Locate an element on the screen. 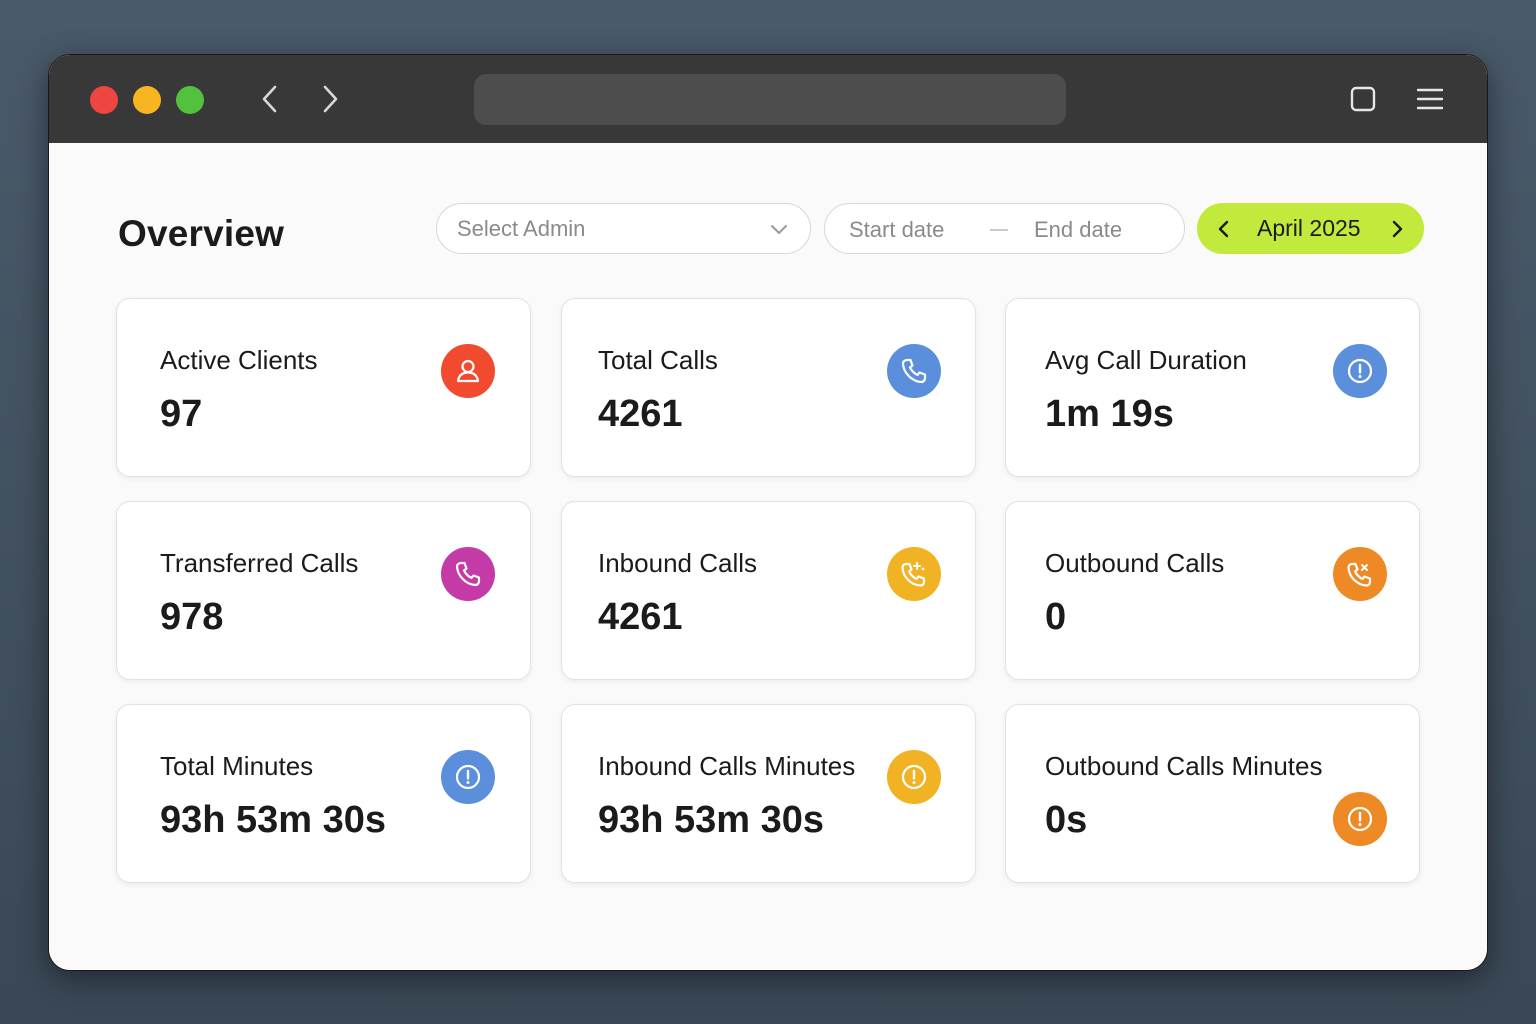  stat-card-active-clients: Active Clients 97 is located at coordinates (323, 387).